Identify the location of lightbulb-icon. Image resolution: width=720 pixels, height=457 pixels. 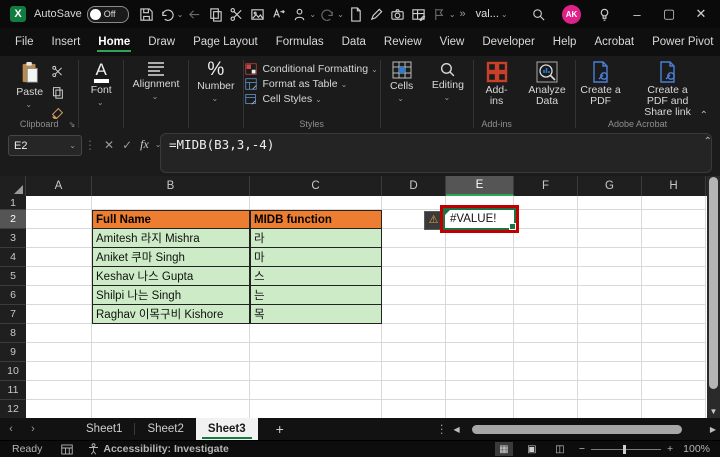
(604, 14).